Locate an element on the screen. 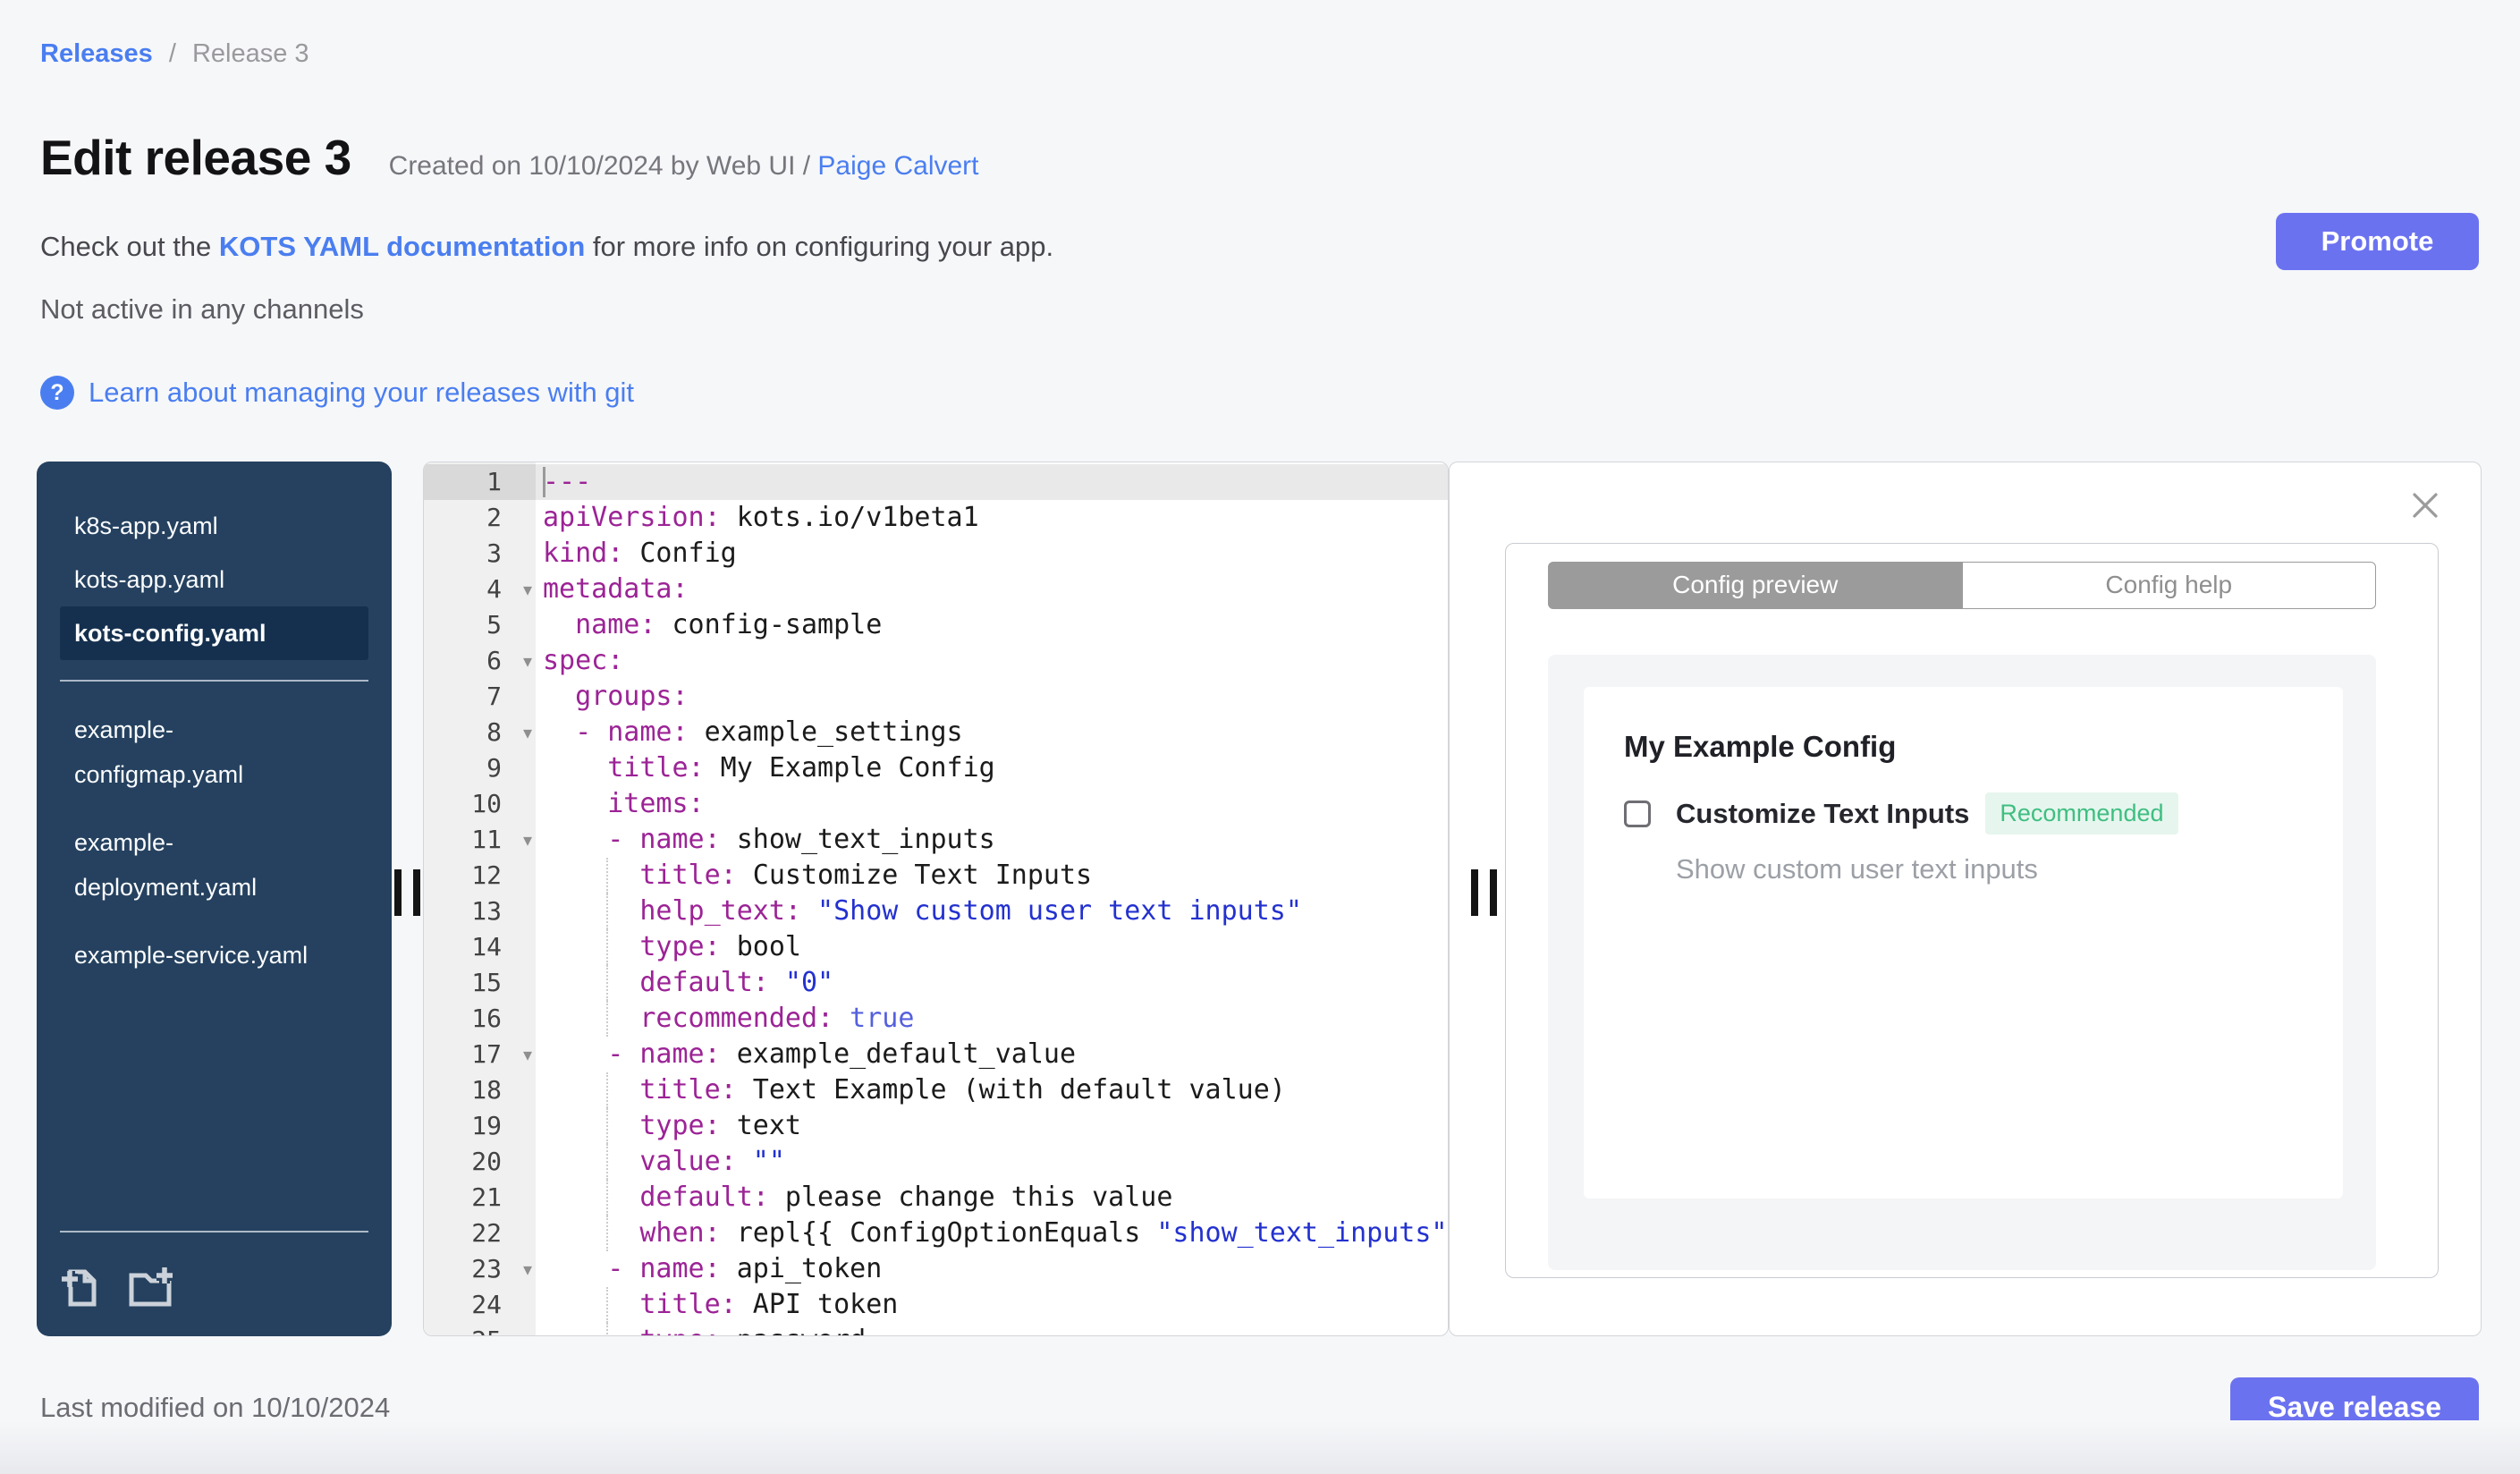  code-text: kind: Config is located at coordinates (640, 553).